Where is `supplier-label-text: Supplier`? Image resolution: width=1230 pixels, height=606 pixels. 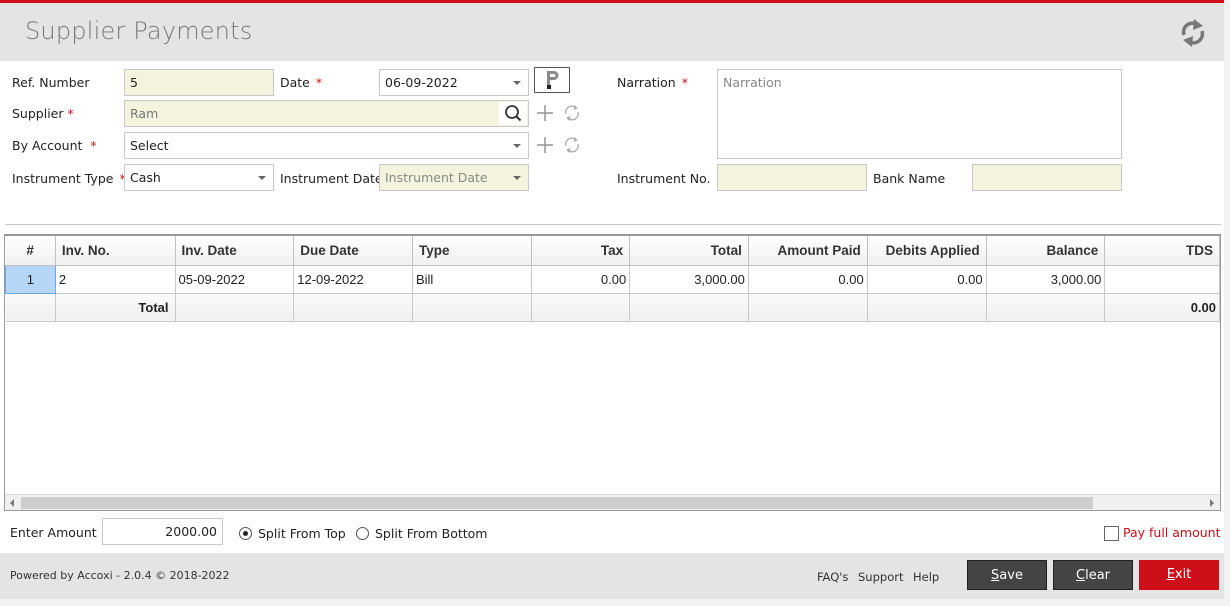
supplier-label-text: Supplier is located at coordinates (38, 113).